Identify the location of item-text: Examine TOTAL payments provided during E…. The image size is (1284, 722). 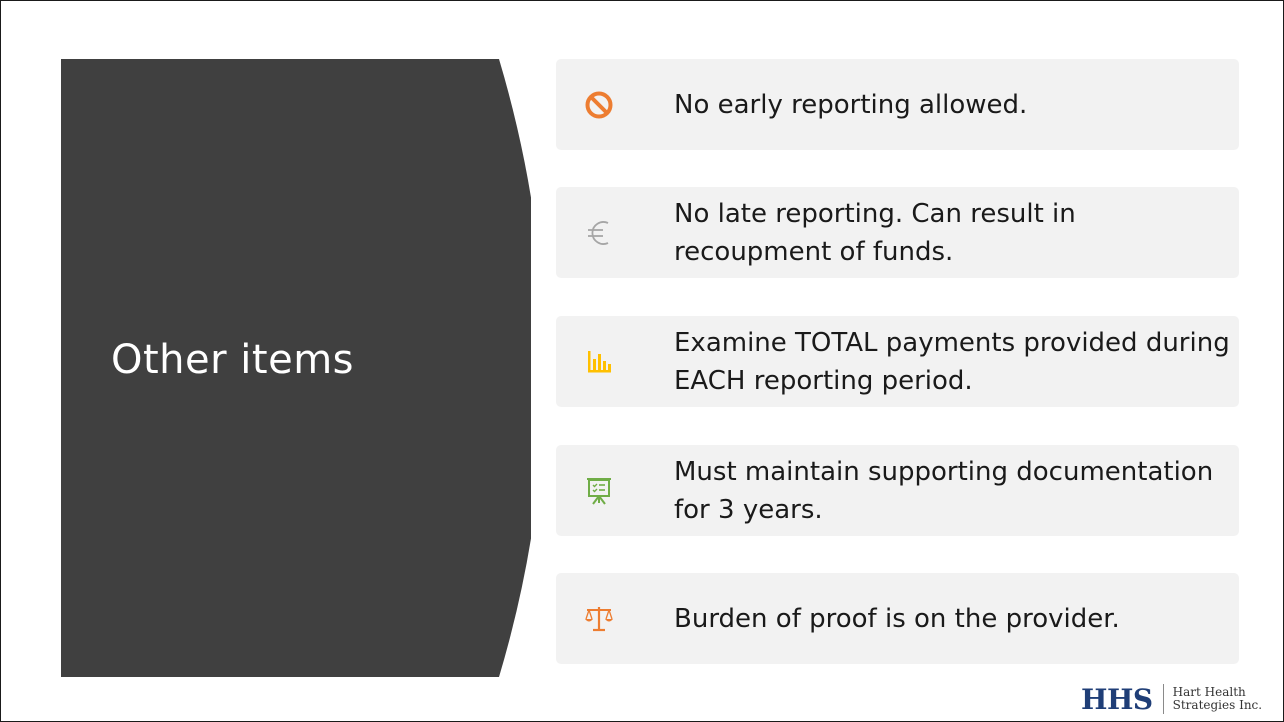
(952, 361).